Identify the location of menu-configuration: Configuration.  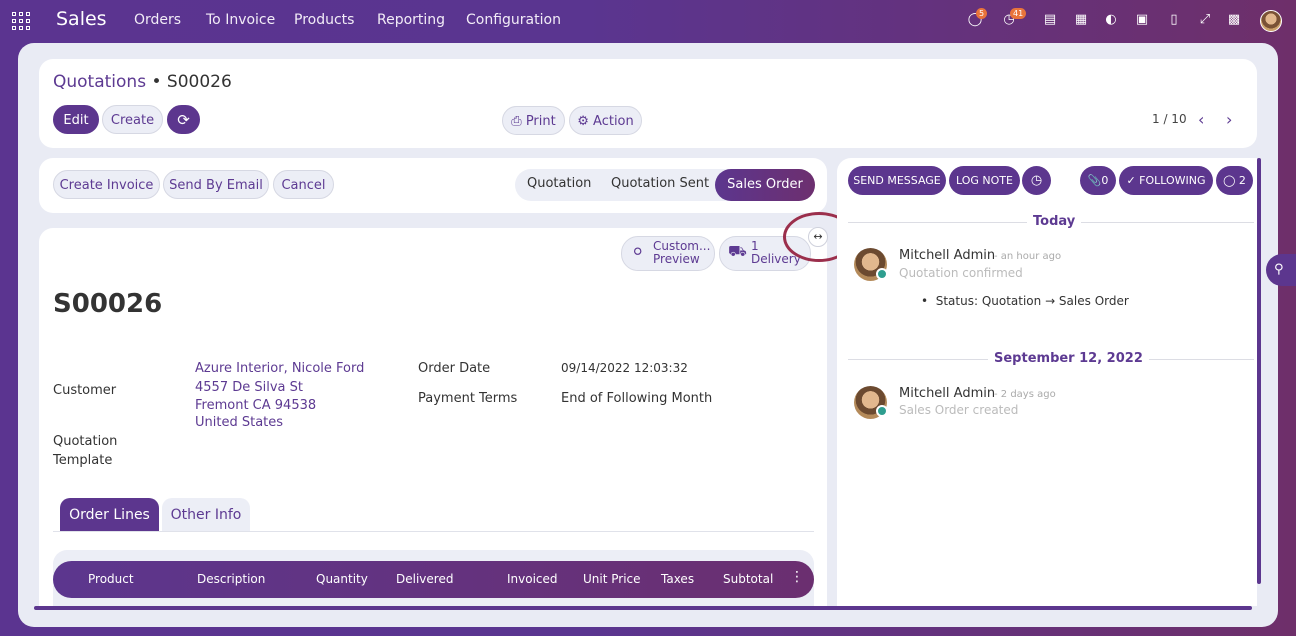
(513, 20).